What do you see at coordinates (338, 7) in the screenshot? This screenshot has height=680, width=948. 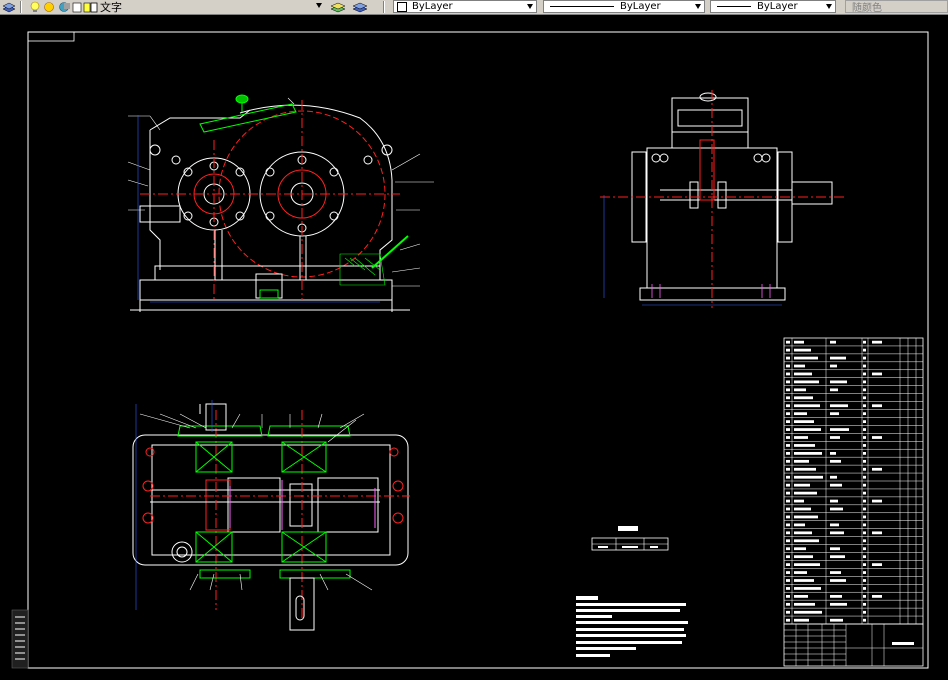 I see `make-current-layer-icon` at bounding box center [338, 7].